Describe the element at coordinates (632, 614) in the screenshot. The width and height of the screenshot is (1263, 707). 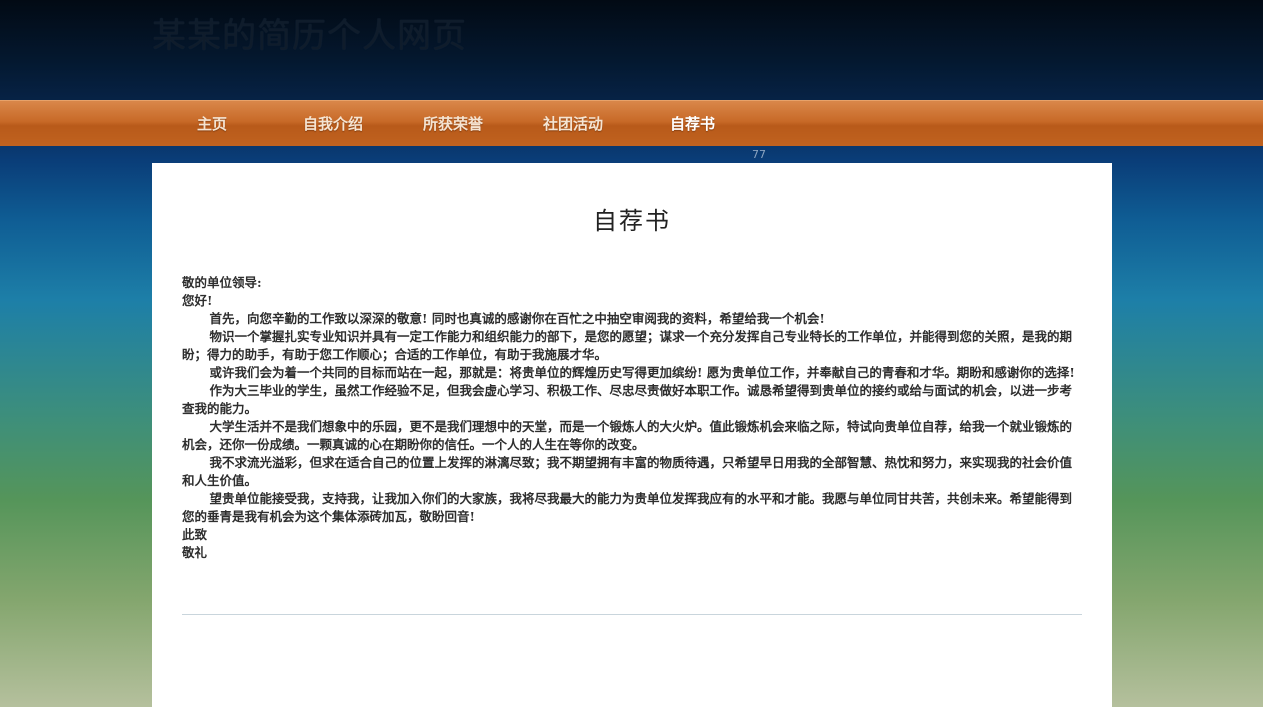
I see `content-divider` at that location.